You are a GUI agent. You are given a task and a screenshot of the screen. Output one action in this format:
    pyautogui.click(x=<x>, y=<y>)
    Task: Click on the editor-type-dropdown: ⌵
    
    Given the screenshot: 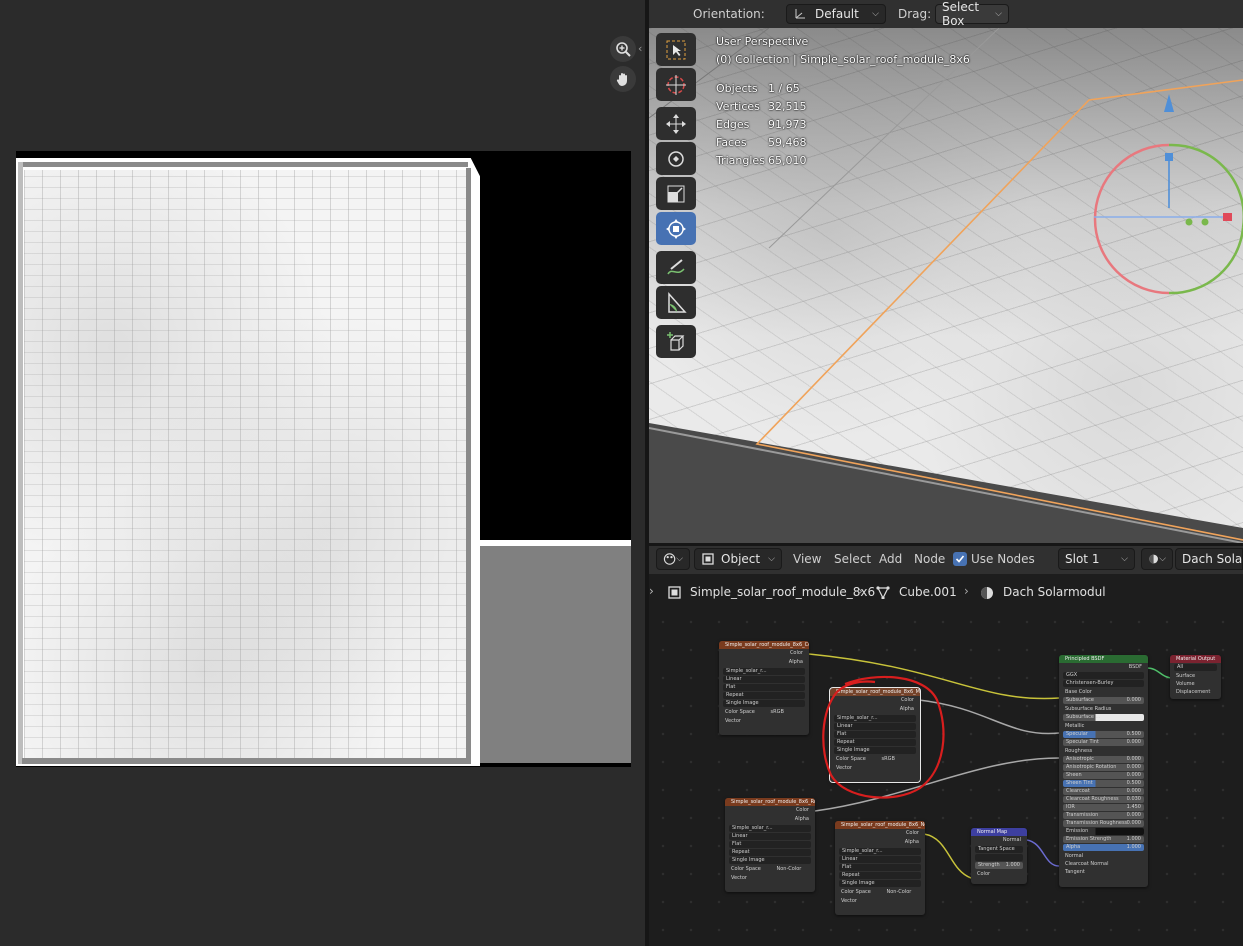 What is the action you would take?
    pyautogui.click(x=673, y=559)
    